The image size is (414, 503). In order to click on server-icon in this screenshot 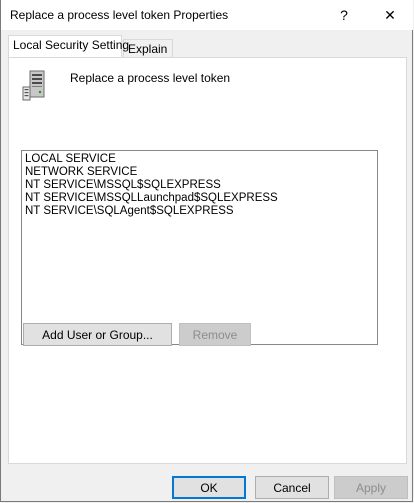, I will do `click(36, 86)`.